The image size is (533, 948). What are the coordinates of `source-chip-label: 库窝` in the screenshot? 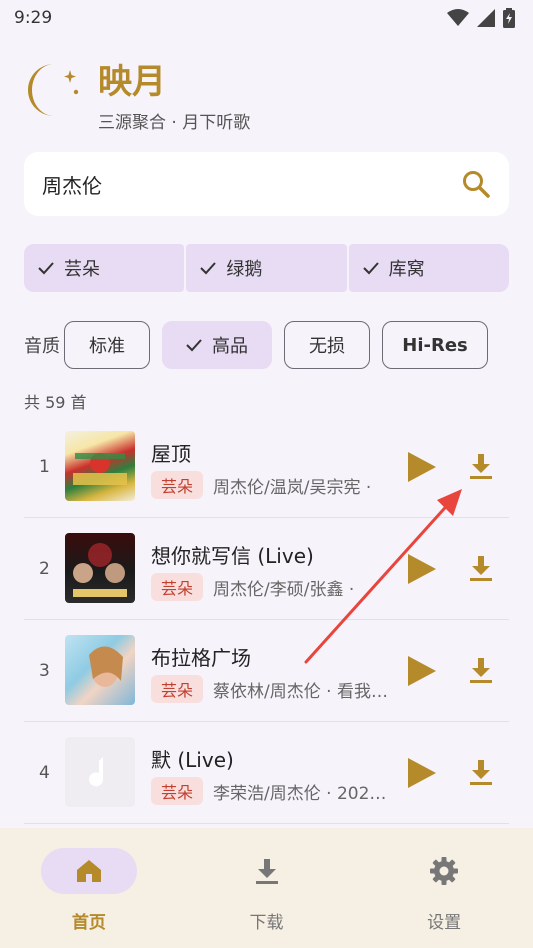 It's located at (406, 269).